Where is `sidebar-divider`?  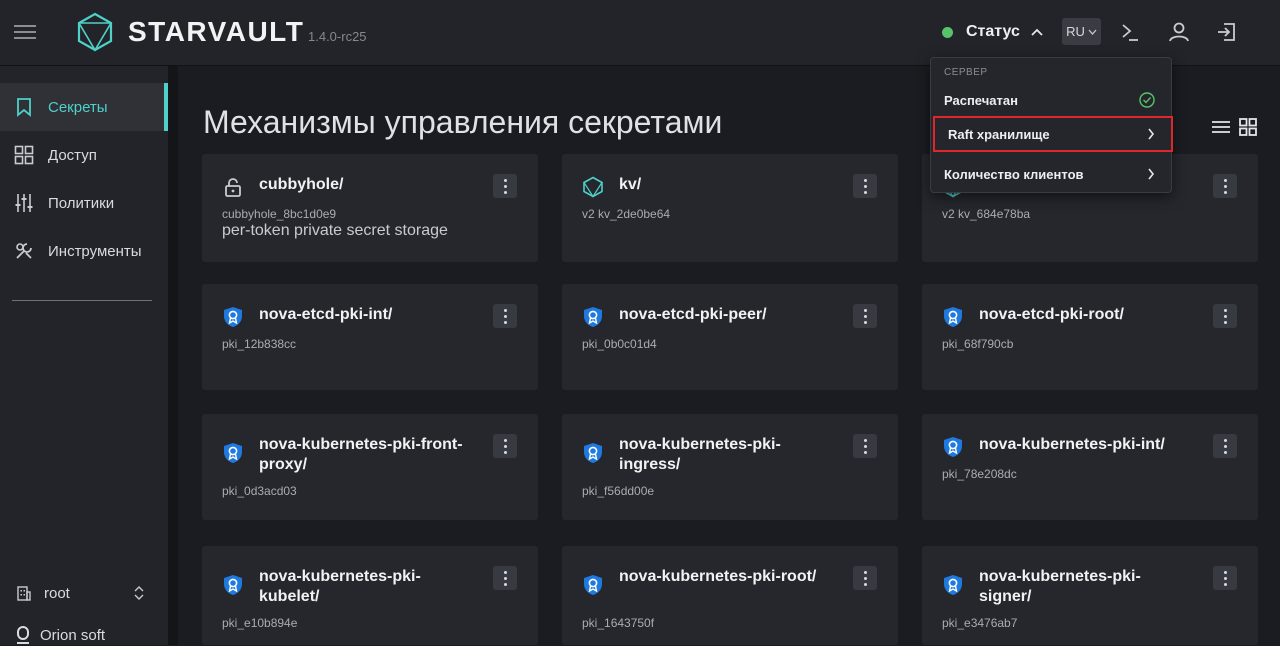 sidebar-divider is located at coordinates (82, 300).